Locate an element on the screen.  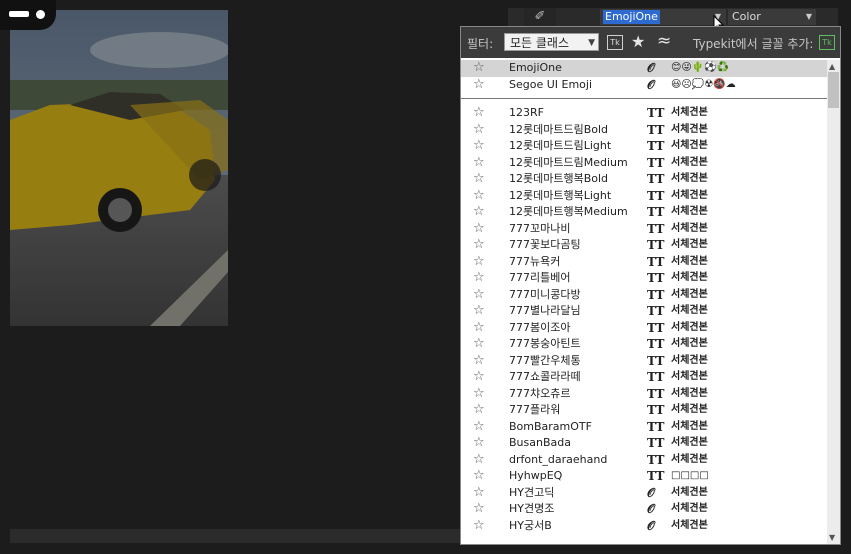
font-row: ☆ 12롯데마트행복Light TT 서체견본 is located at coordinates (644, 196).